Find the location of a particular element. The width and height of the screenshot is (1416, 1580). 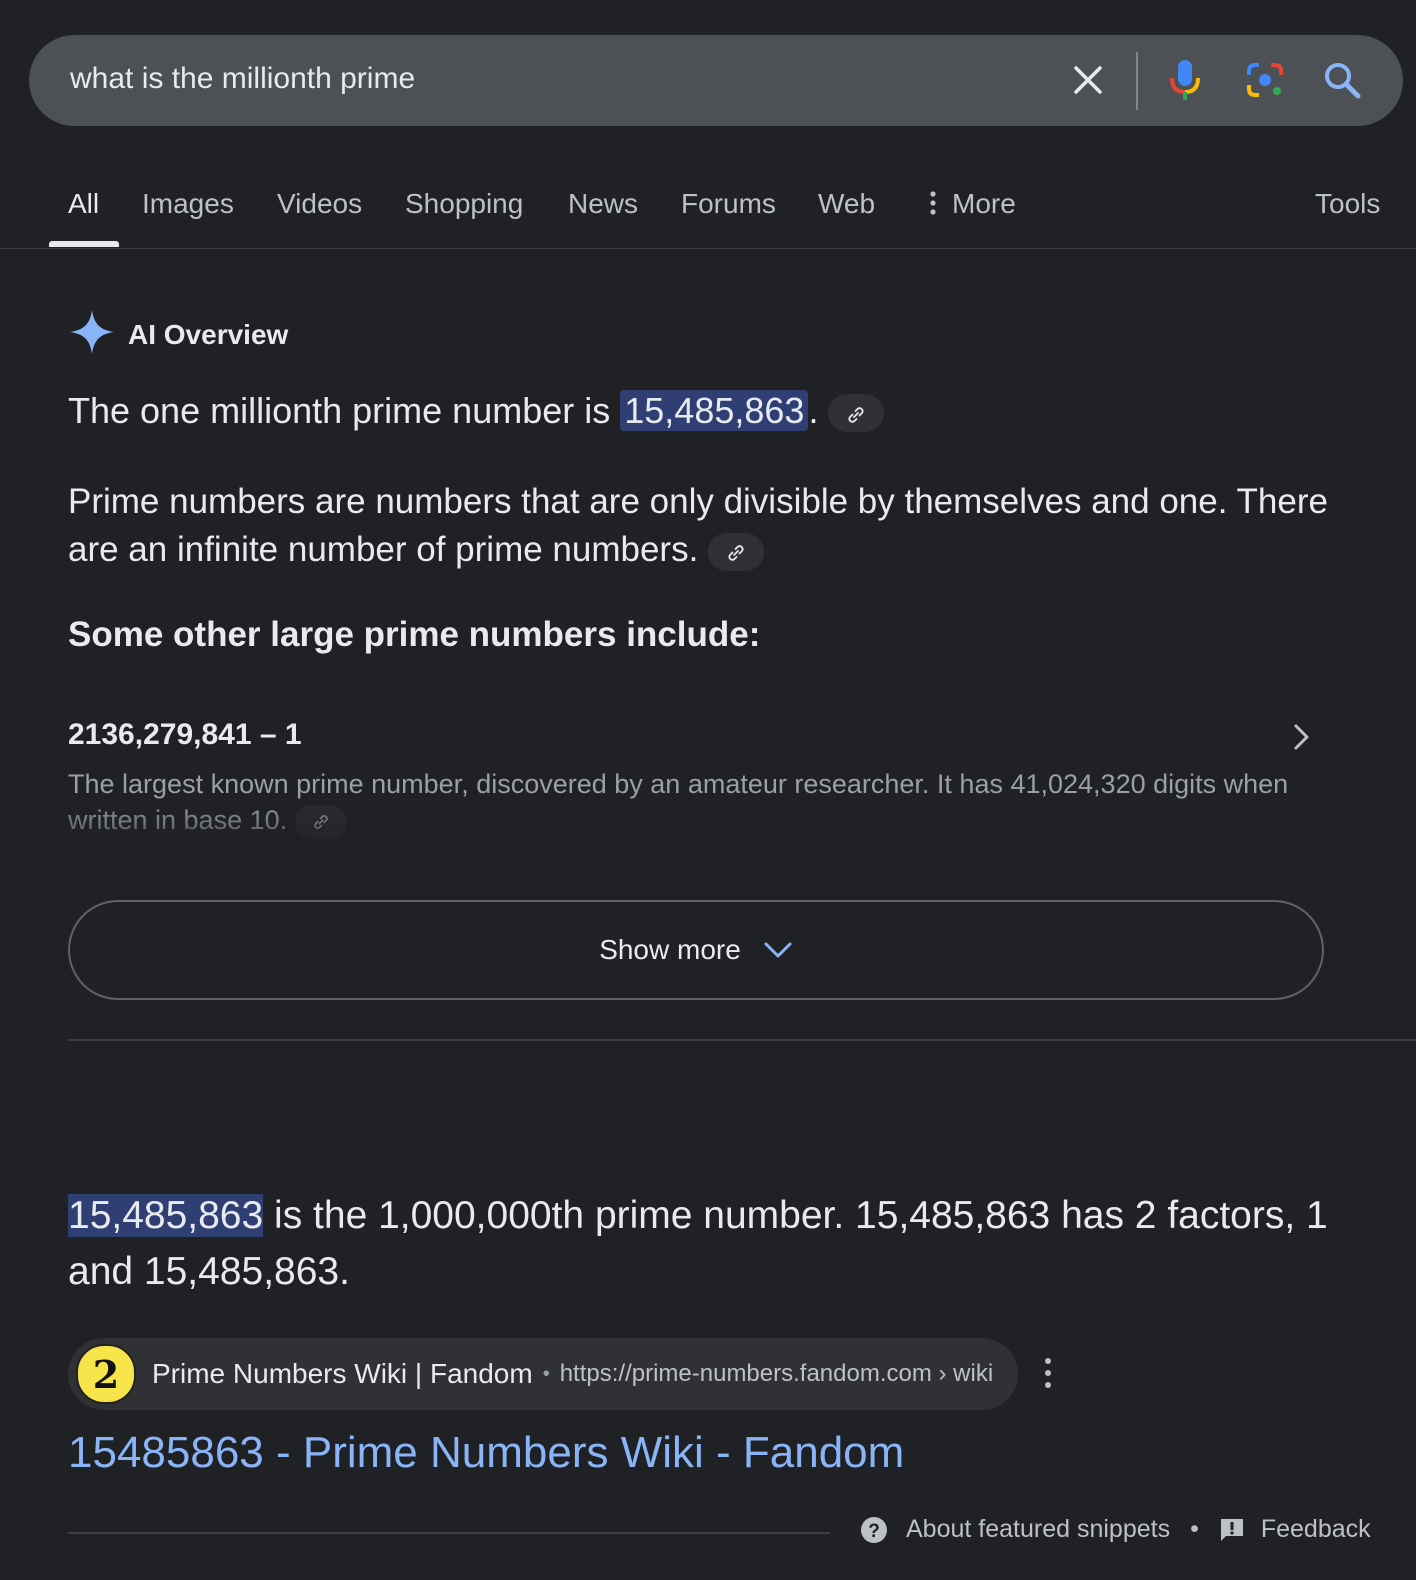

site-favicon: 2 is located at coordinates (106, 1374).